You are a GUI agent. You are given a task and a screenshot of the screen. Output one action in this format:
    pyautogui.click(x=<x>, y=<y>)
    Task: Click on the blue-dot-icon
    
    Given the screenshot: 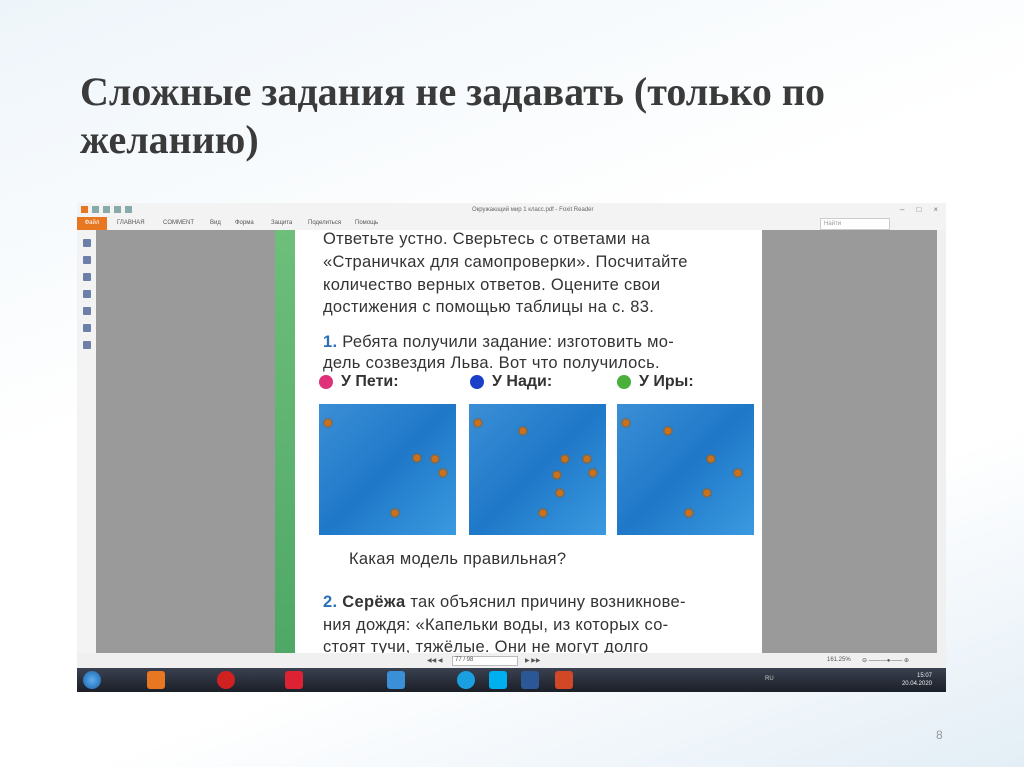 What is the action you would take?
    pyautogui.click(x=477, y=382)
    